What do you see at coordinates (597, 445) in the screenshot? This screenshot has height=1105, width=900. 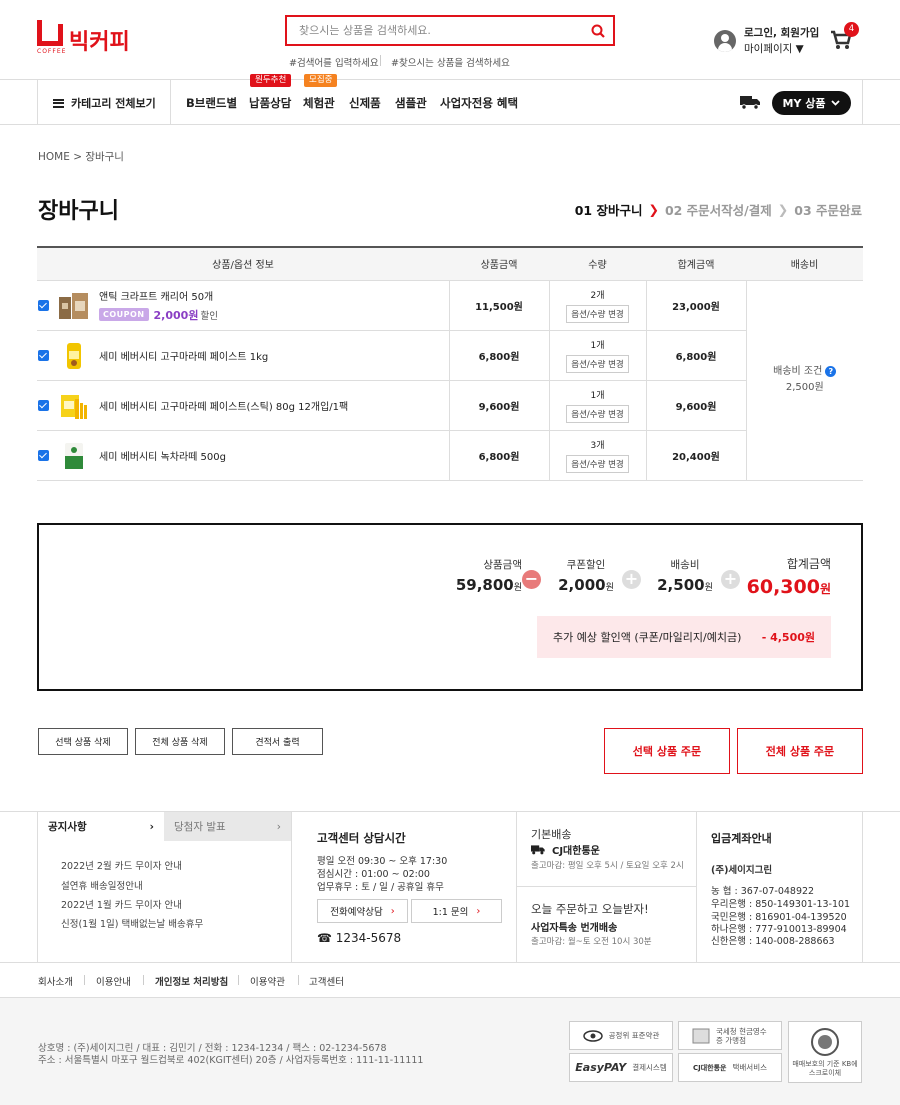 I see `quantity: 3개` at bounding box center [597, 445].